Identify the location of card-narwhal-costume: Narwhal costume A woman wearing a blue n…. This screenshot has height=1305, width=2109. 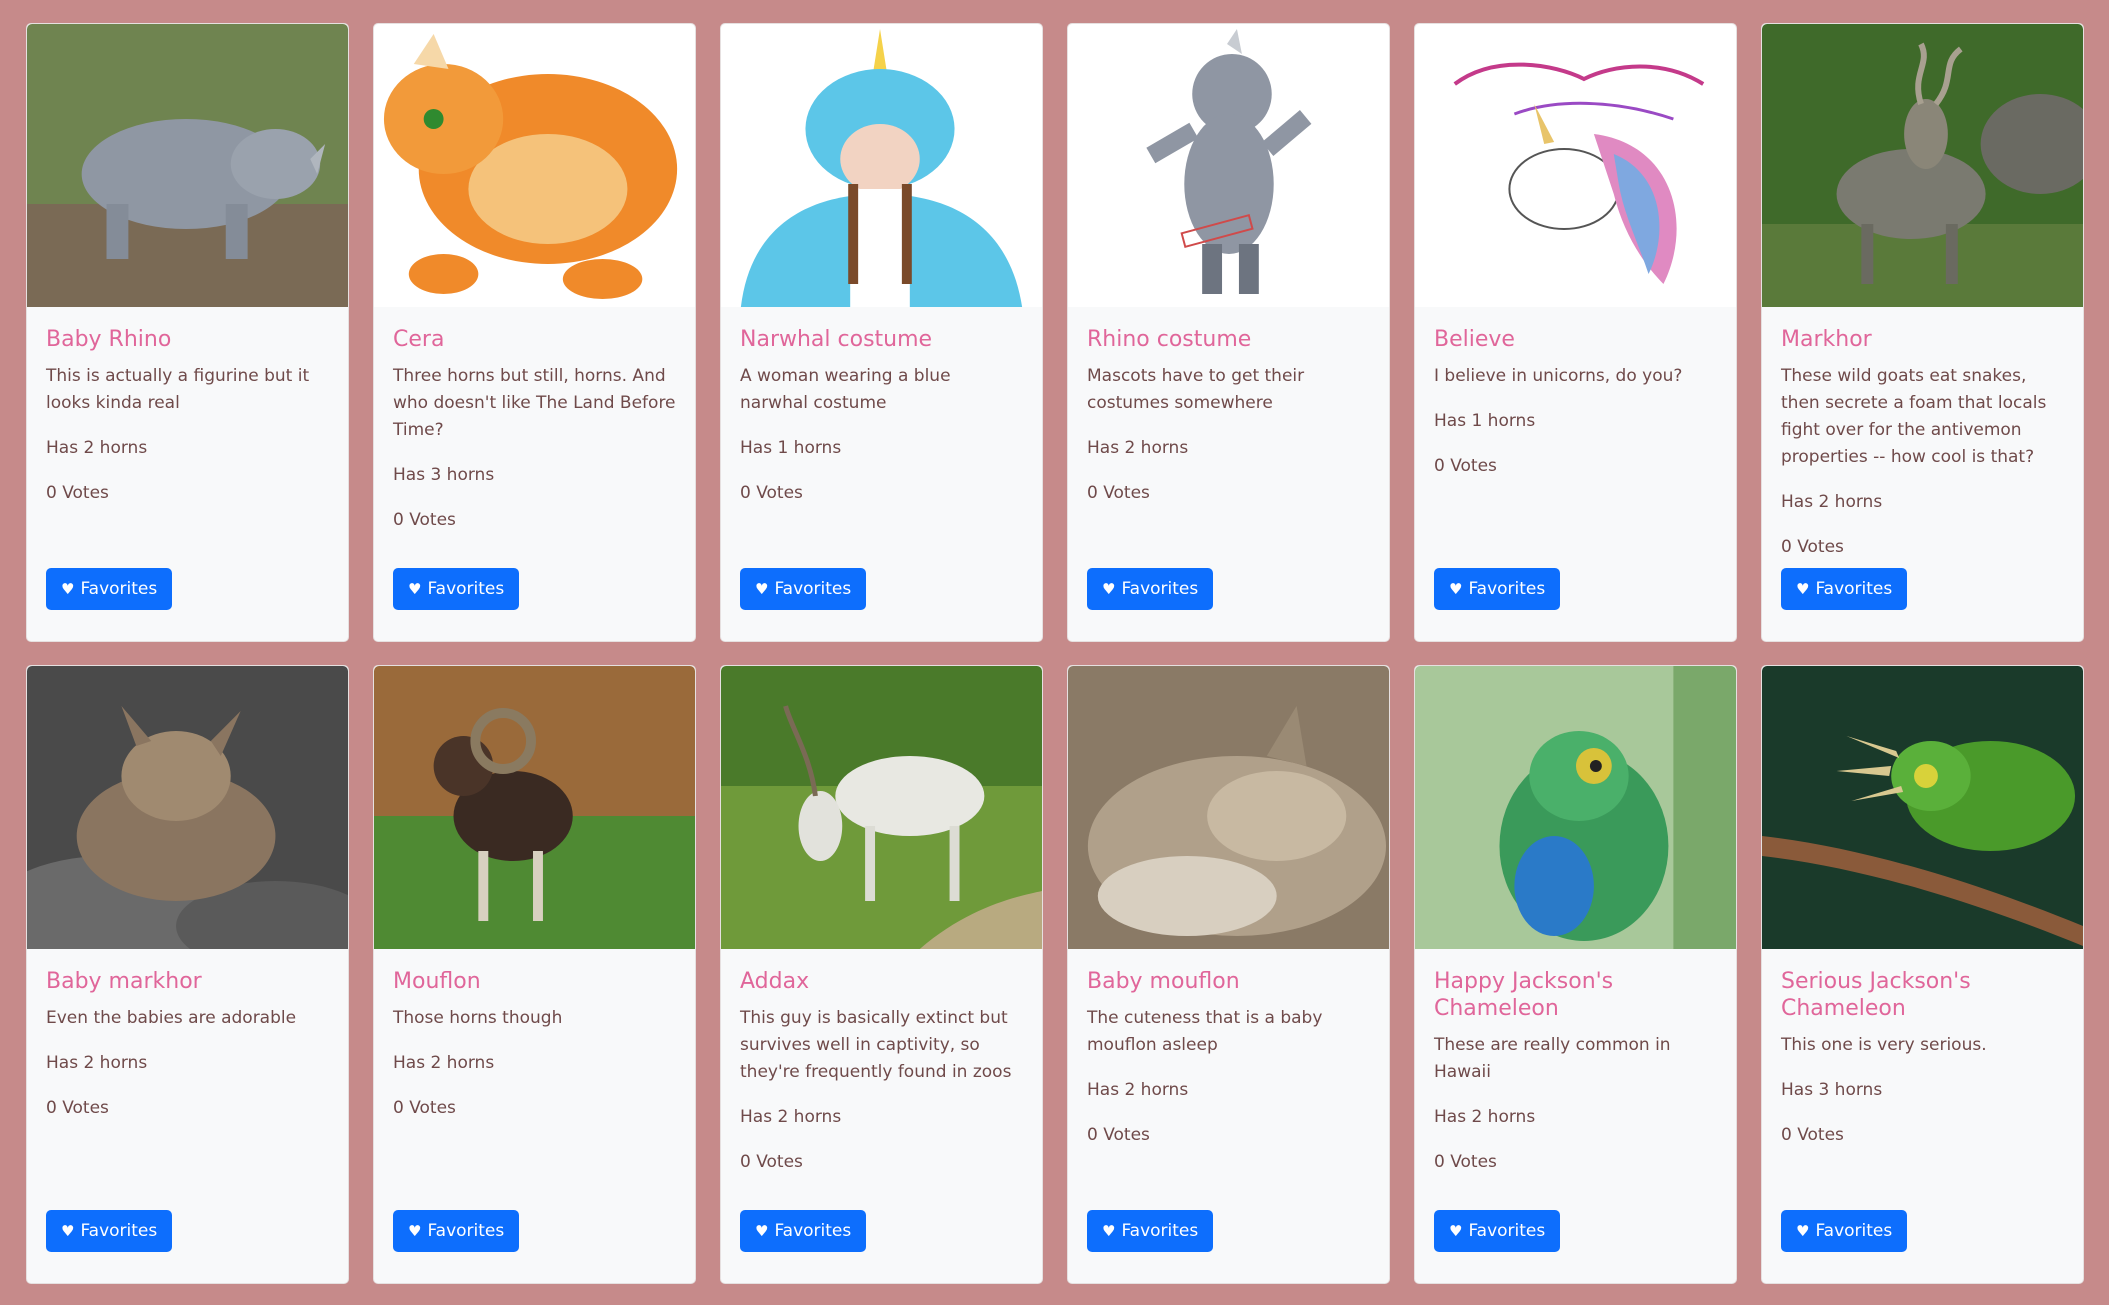
(881, 332).